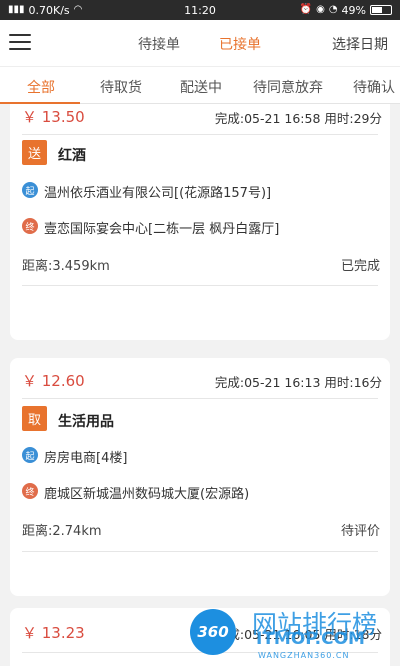 The width and height of the screenshot is (400, 666). I want to click on location-icon: ◉, so click(320, 9).